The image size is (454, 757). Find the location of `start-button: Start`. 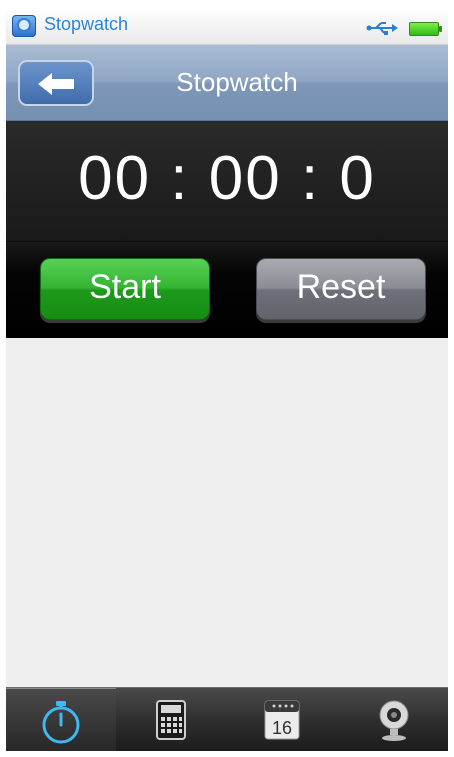

start-button: Start is located at coordinates (125, 289).